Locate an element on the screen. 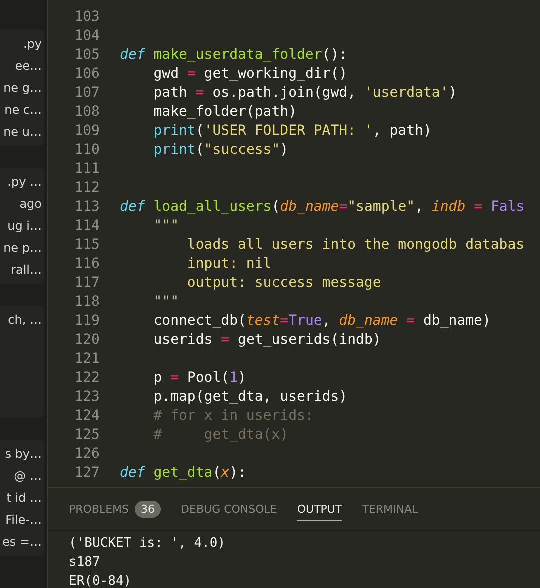 The image size is (540, 588). line-number: 113 is located at coordinates (87, 207).